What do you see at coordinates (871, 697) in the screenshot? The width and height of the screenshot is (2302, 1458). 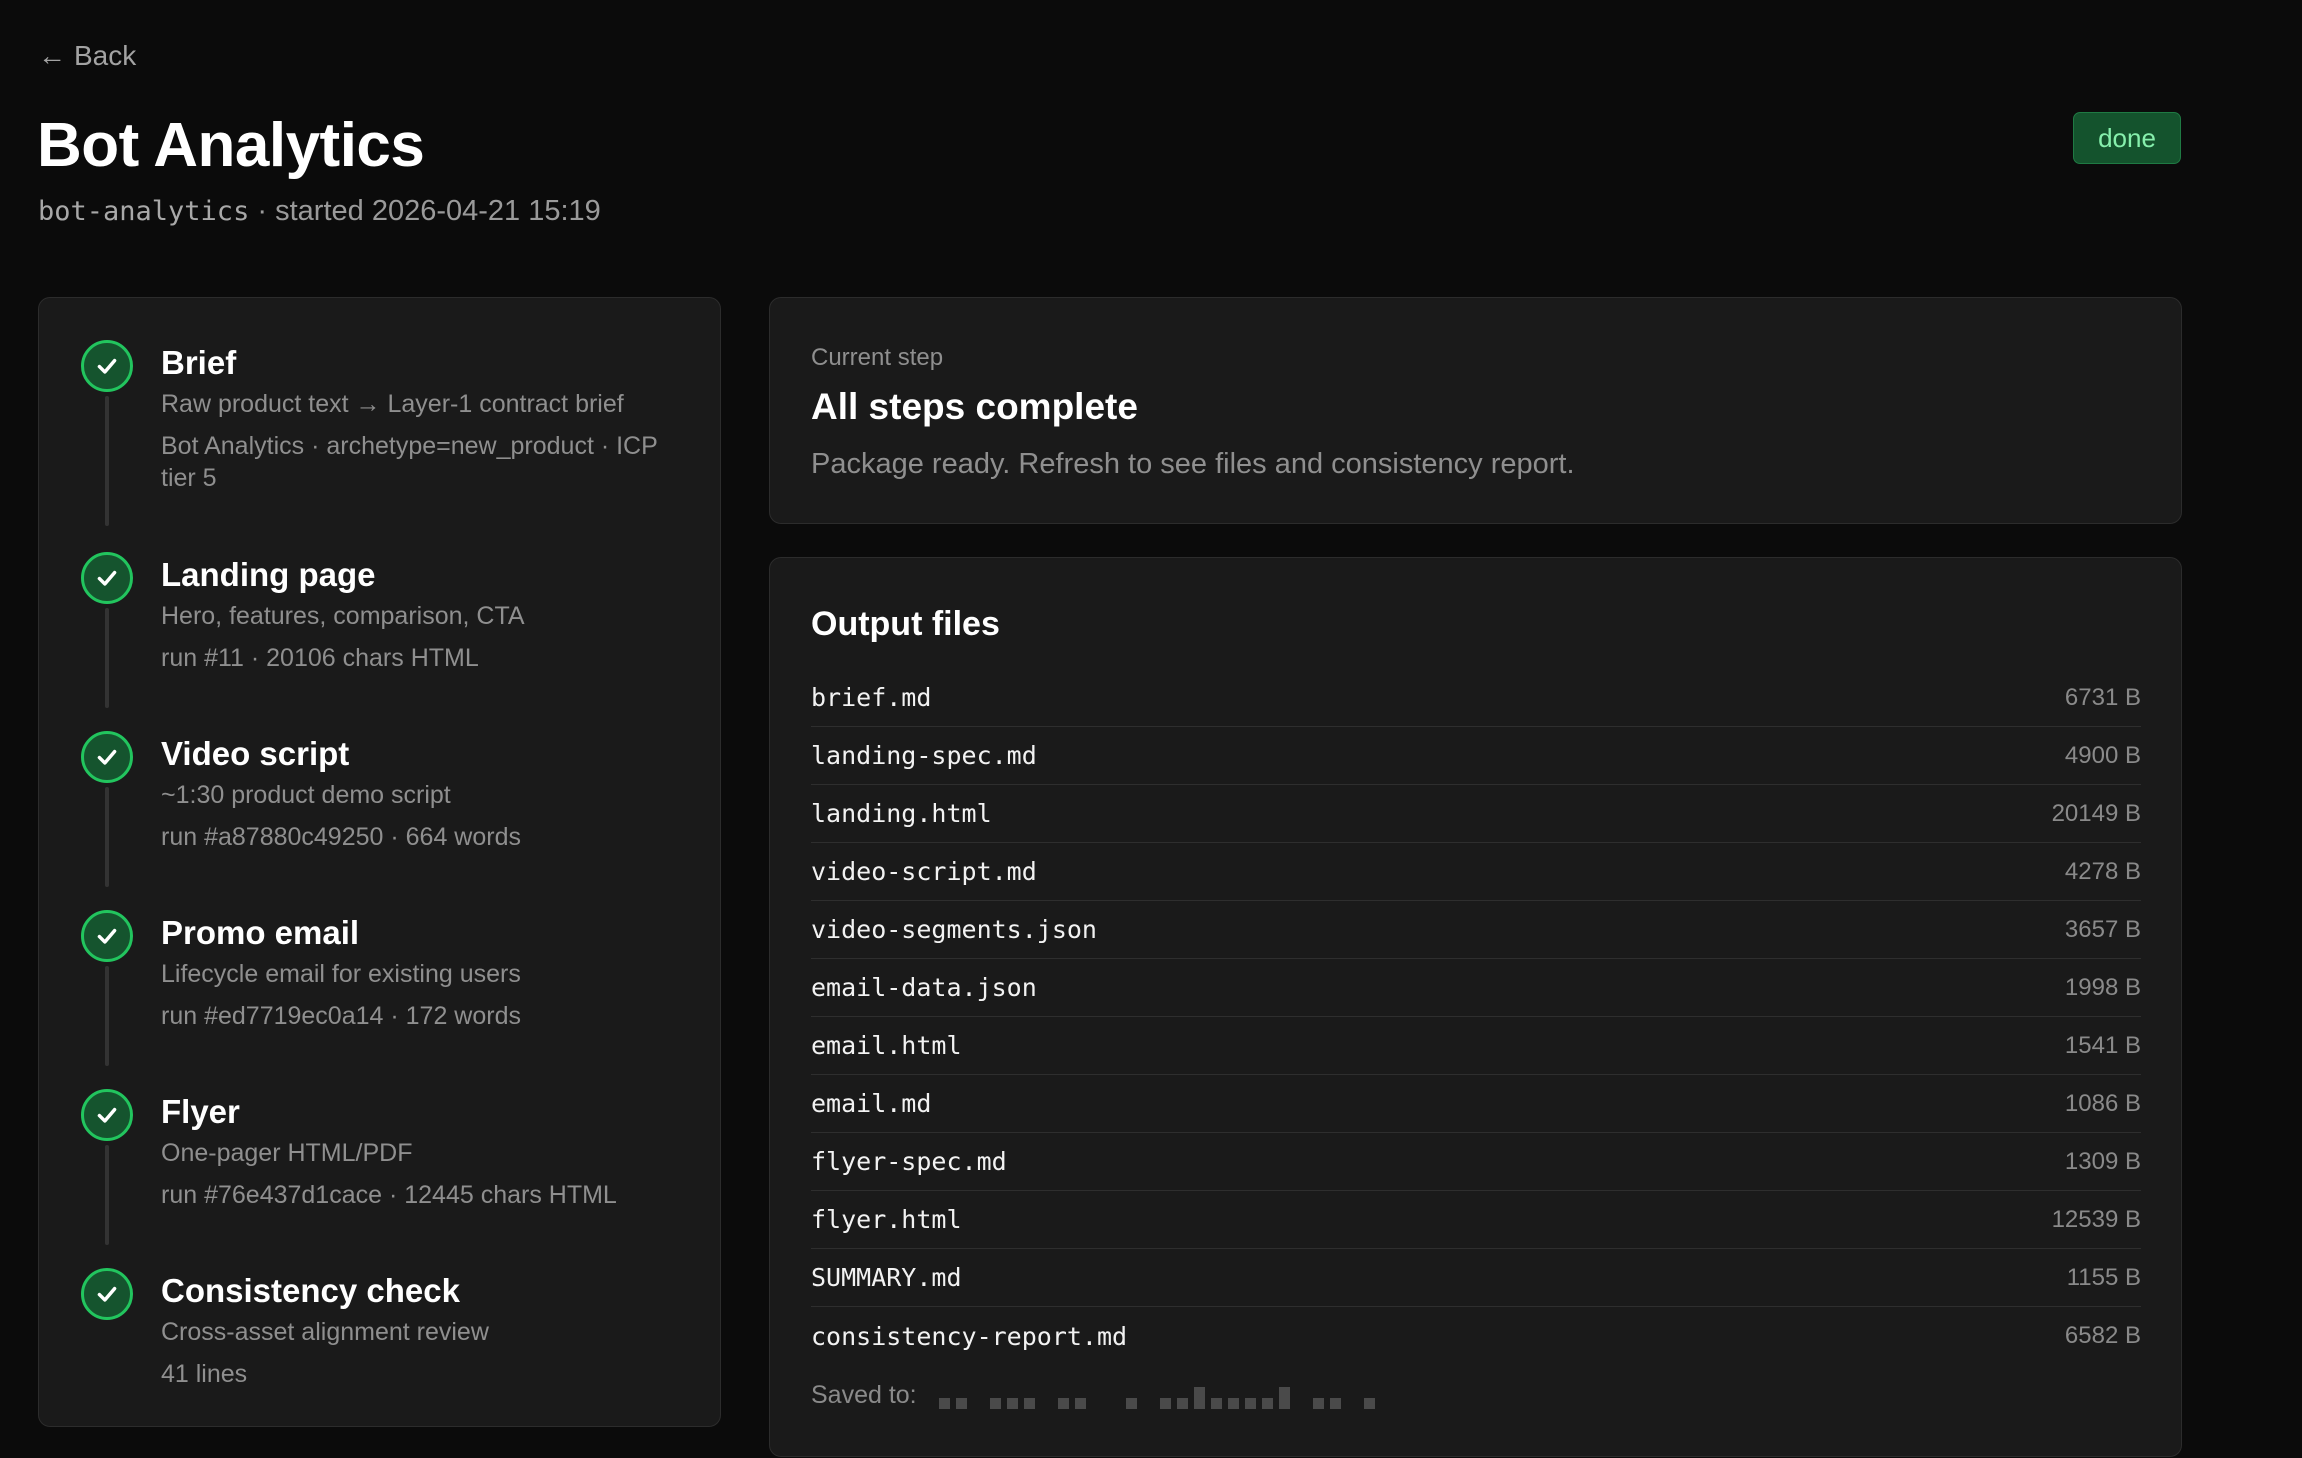 I see `file-name: brief.md` at bounding box center [871, 697].